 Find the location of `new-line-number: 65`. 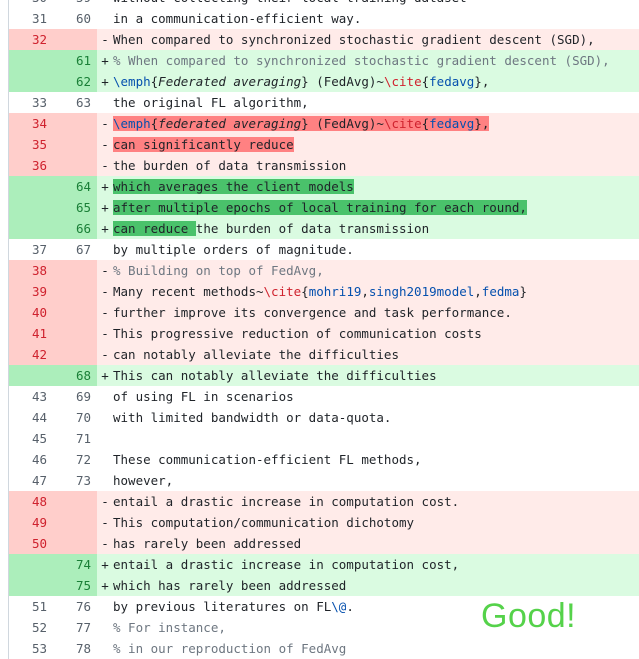

new-line-number: 65 is located at coordinates (75, 207).